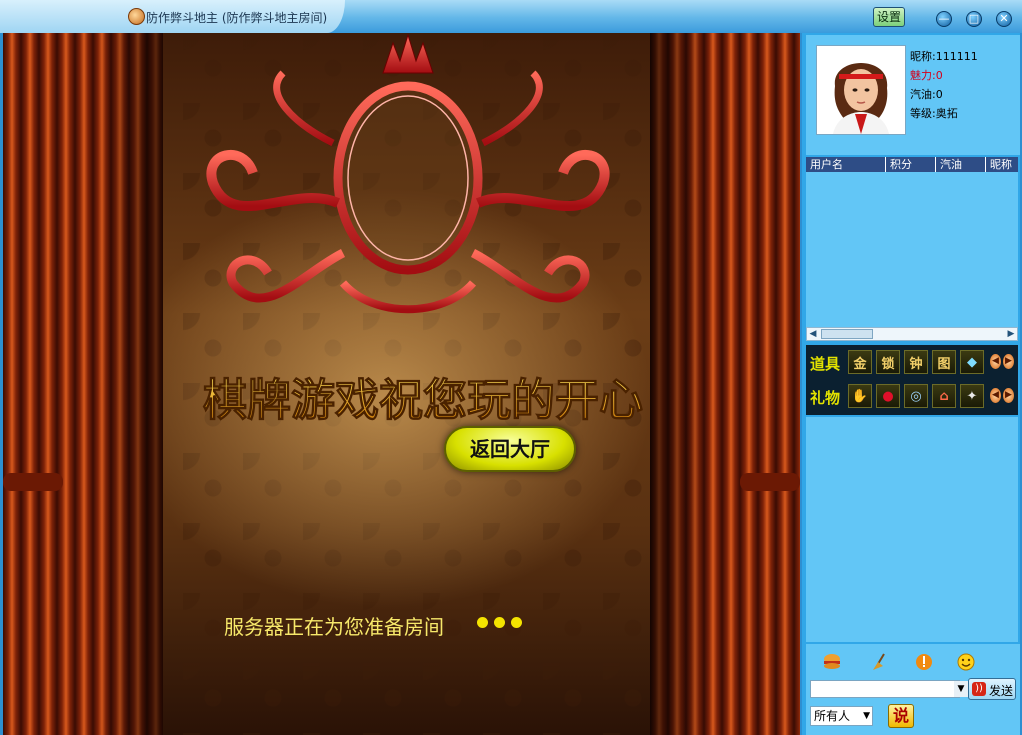 This screenshot has width=1022, height=735. I want to click on column-gas: 汽油, so click(961, 164).